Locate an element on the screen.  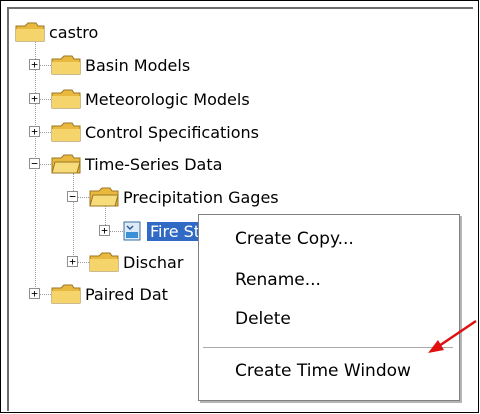
tree-item-label: Meteorologic Models is located at coordinates (167, 99).